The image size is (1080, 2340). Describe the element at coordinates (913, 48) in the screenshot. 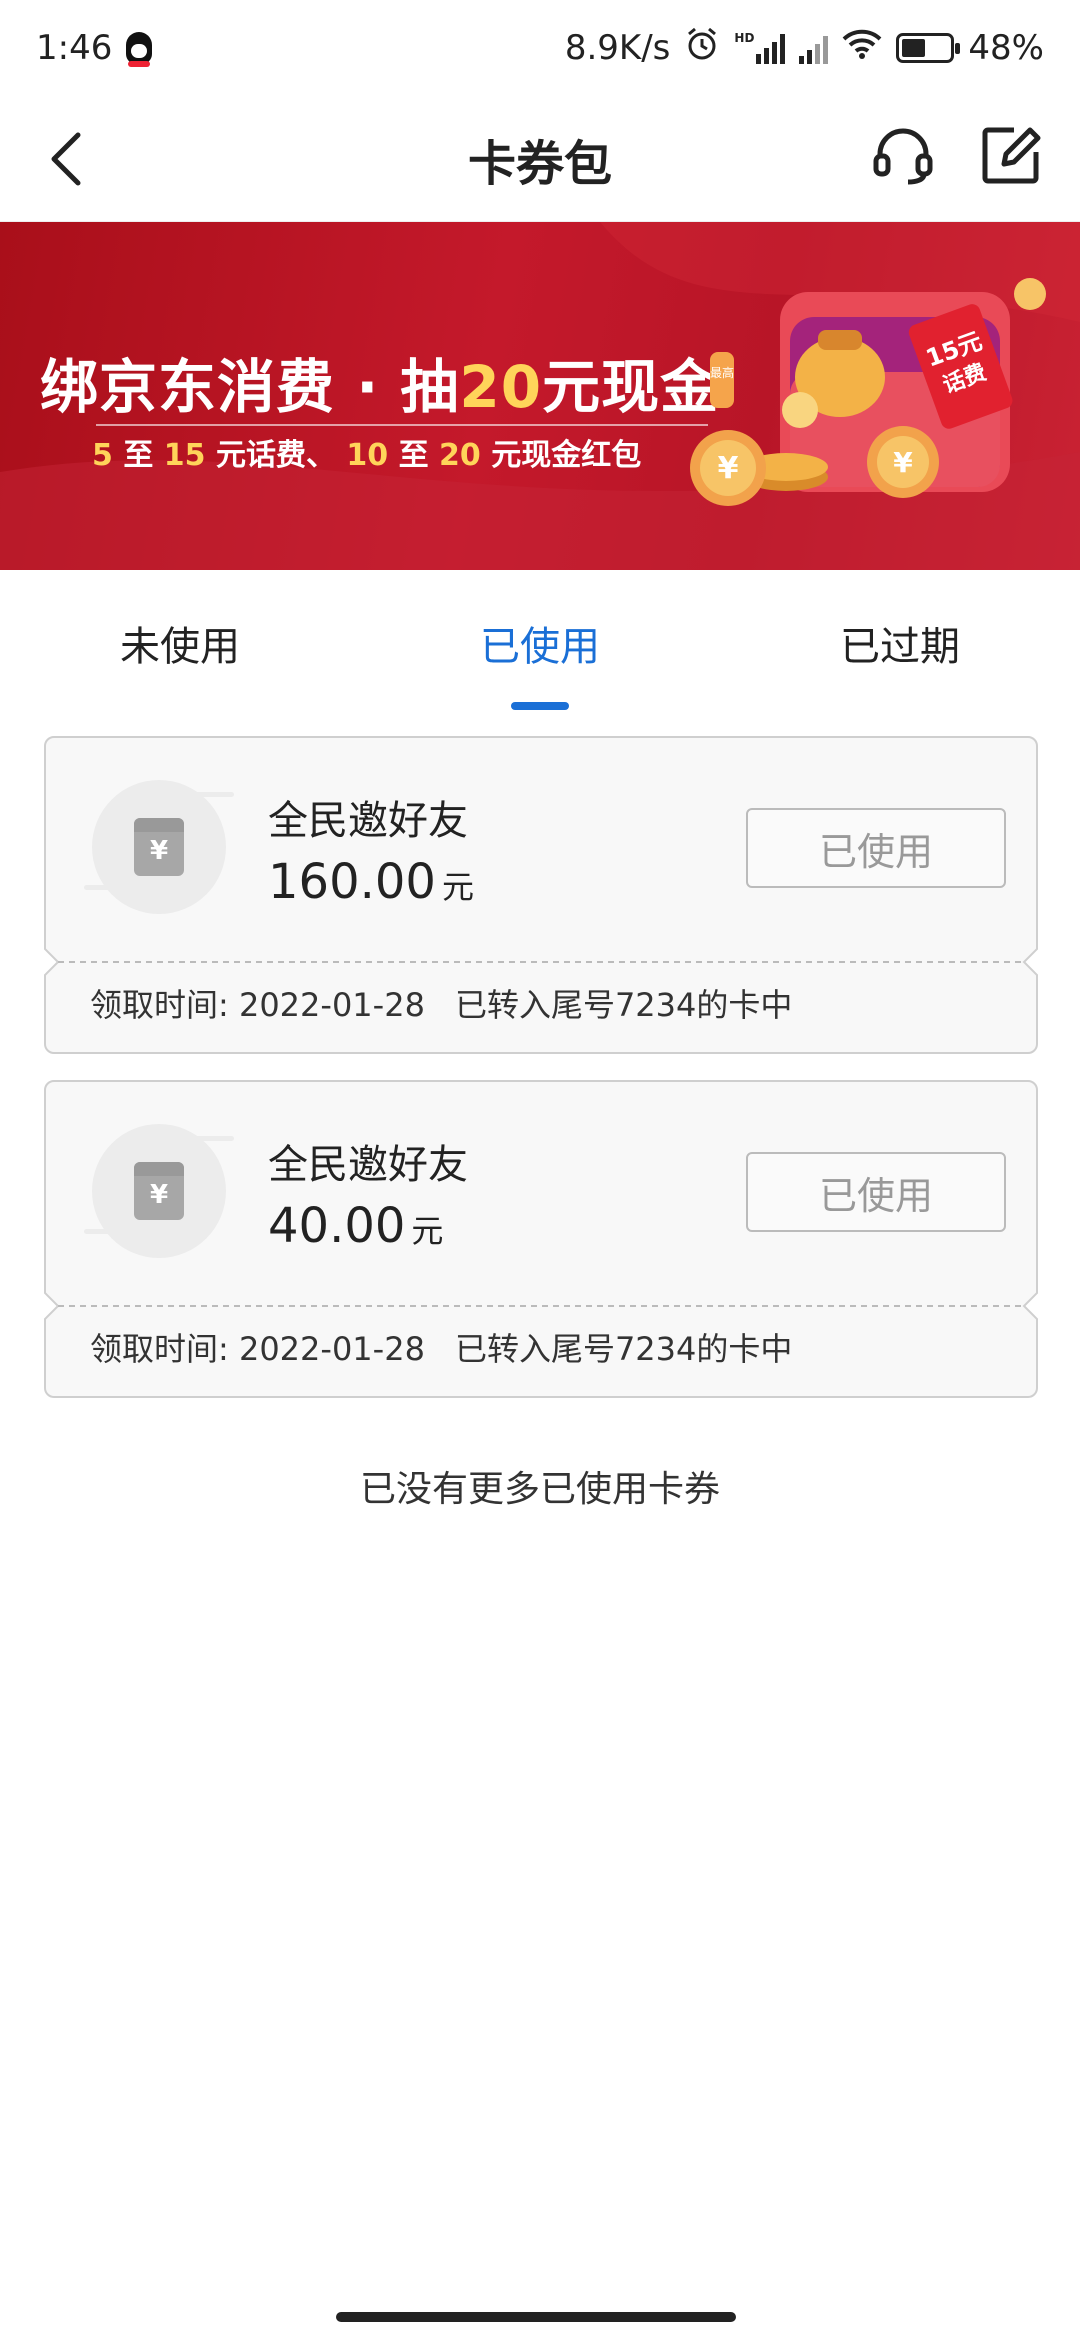

I see `battery-fill` at that location.